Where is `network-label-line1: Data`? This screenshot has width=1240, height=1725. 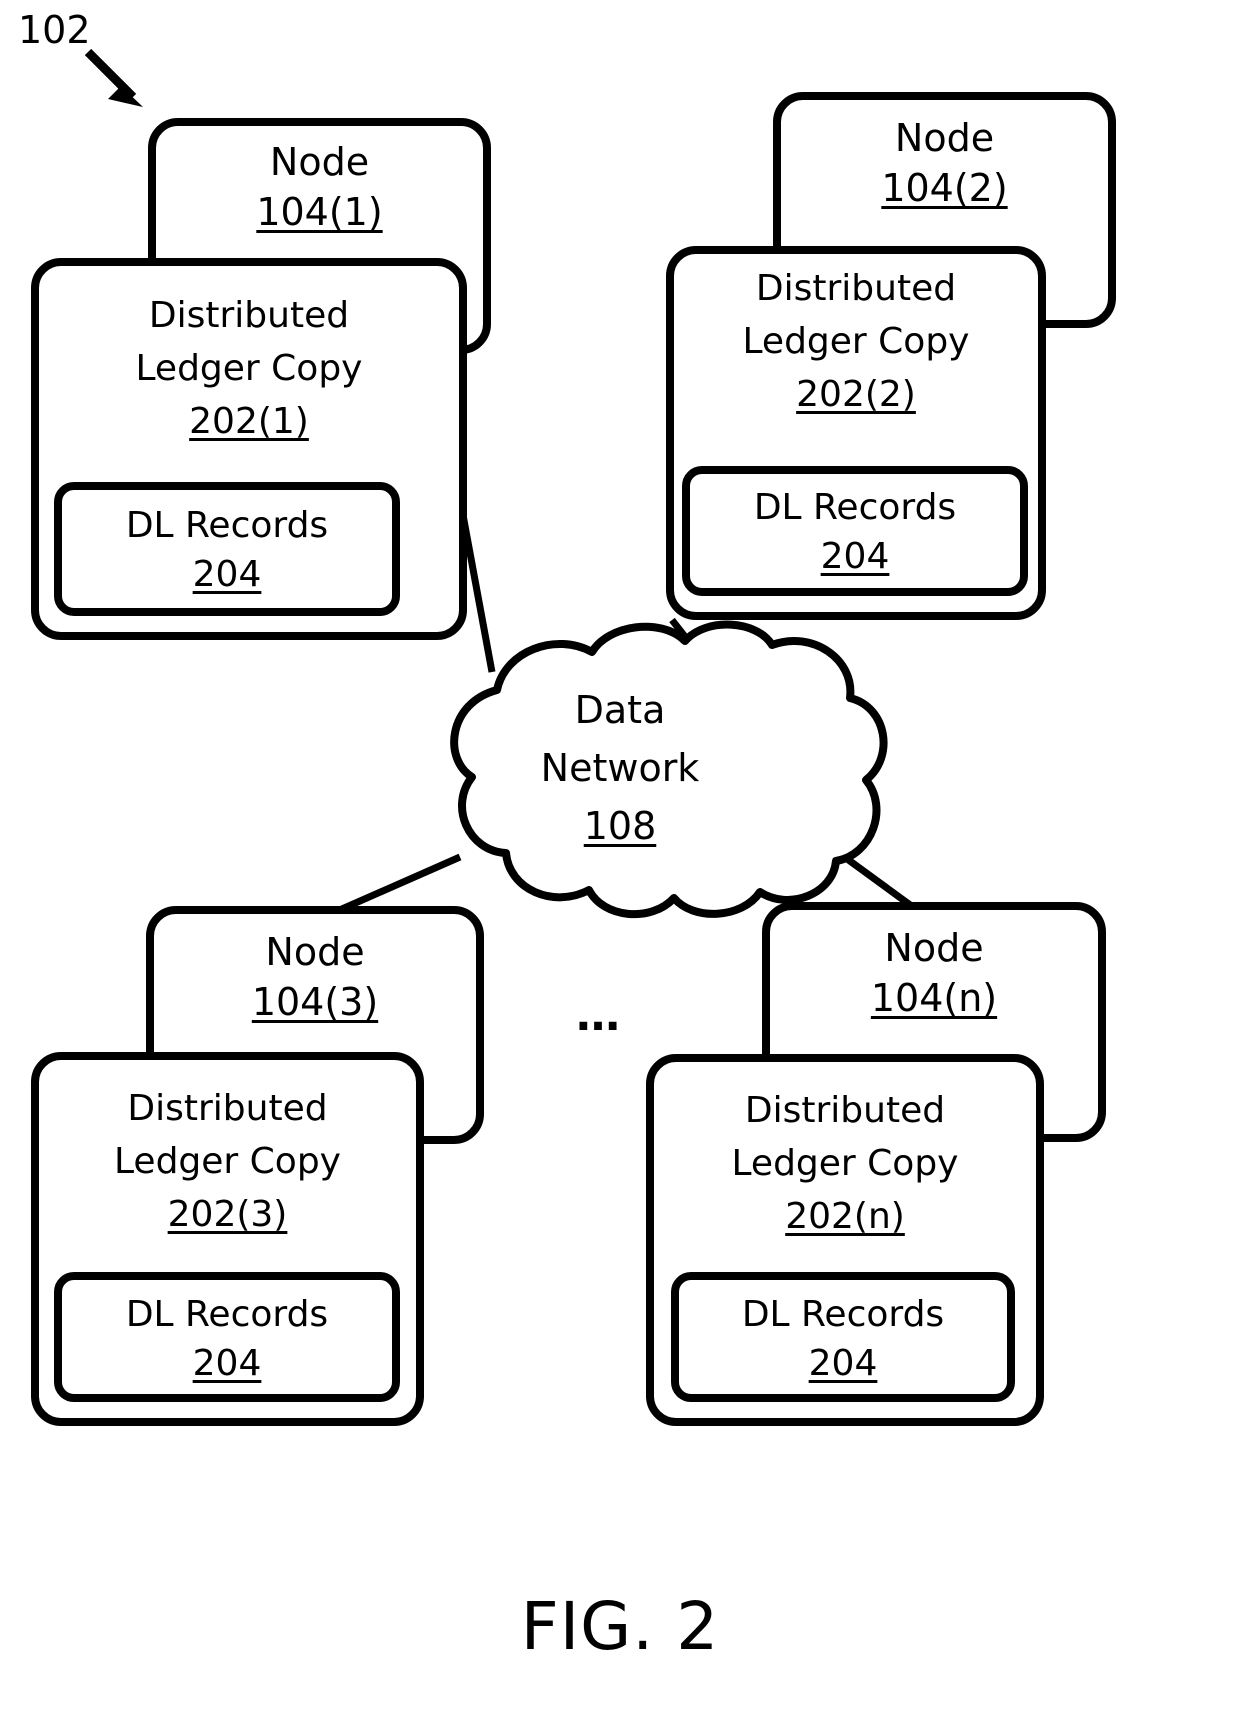 network-label-line1: Data is located at coordinates (620, 710).